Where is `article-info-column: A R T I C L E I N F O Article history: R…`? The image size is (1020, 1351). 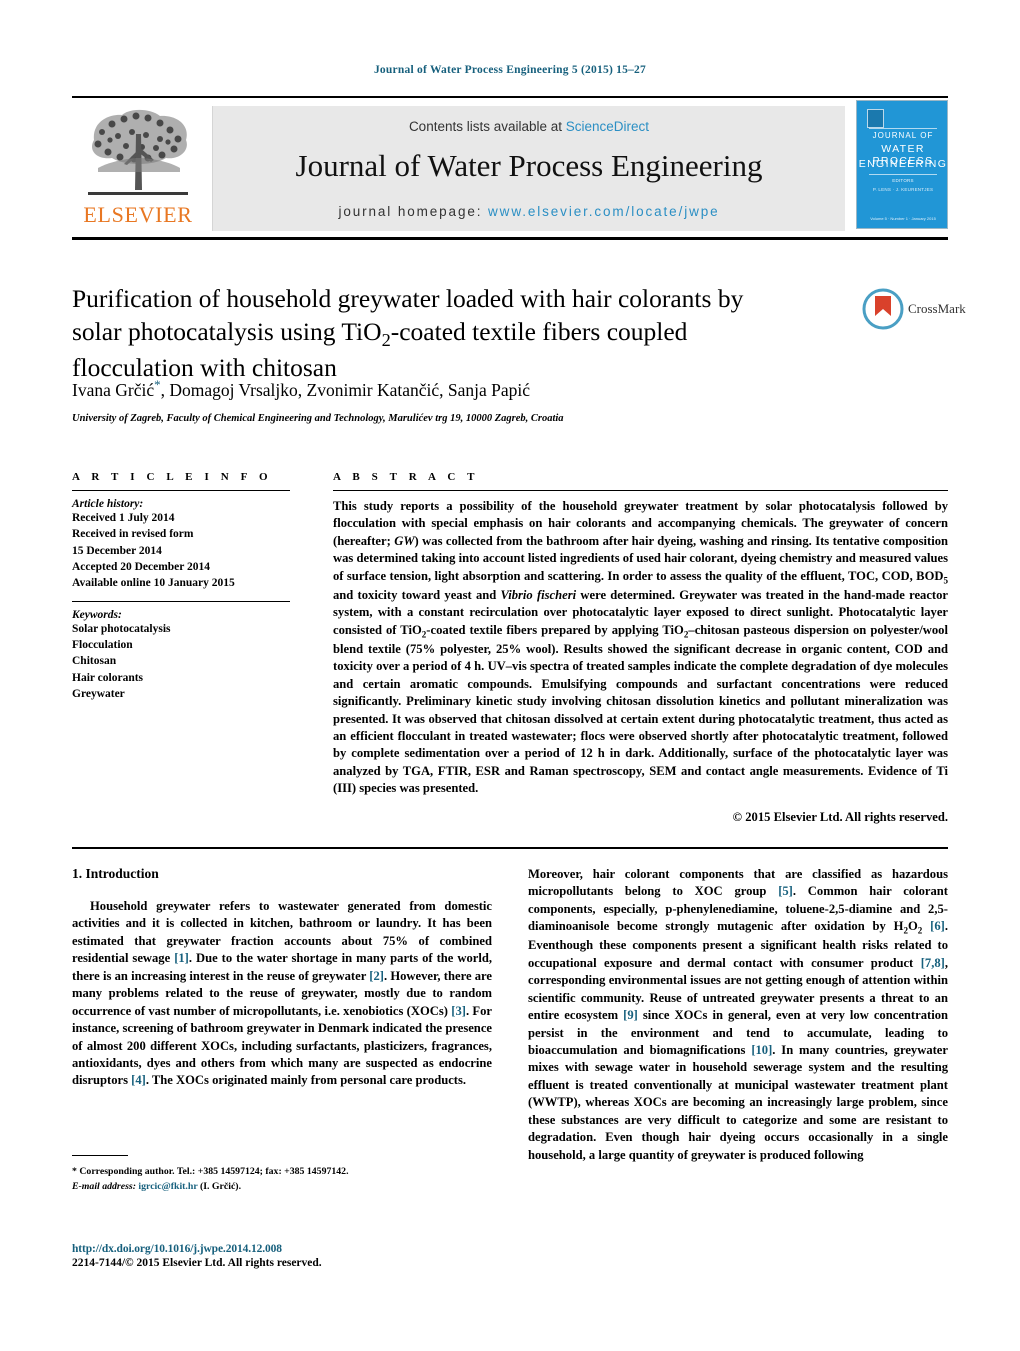
article-info-column: A R T I C L E I N F O Article history: R… is located at coordinates (181, 586).